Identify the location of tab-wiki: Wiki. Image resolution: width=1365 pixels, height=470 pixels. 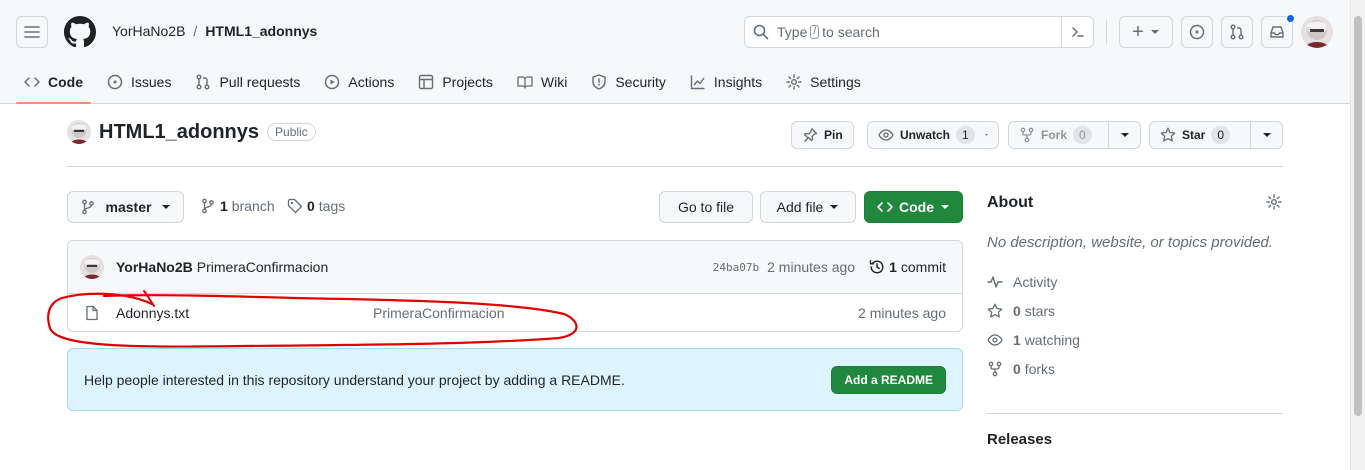
(542, 82).